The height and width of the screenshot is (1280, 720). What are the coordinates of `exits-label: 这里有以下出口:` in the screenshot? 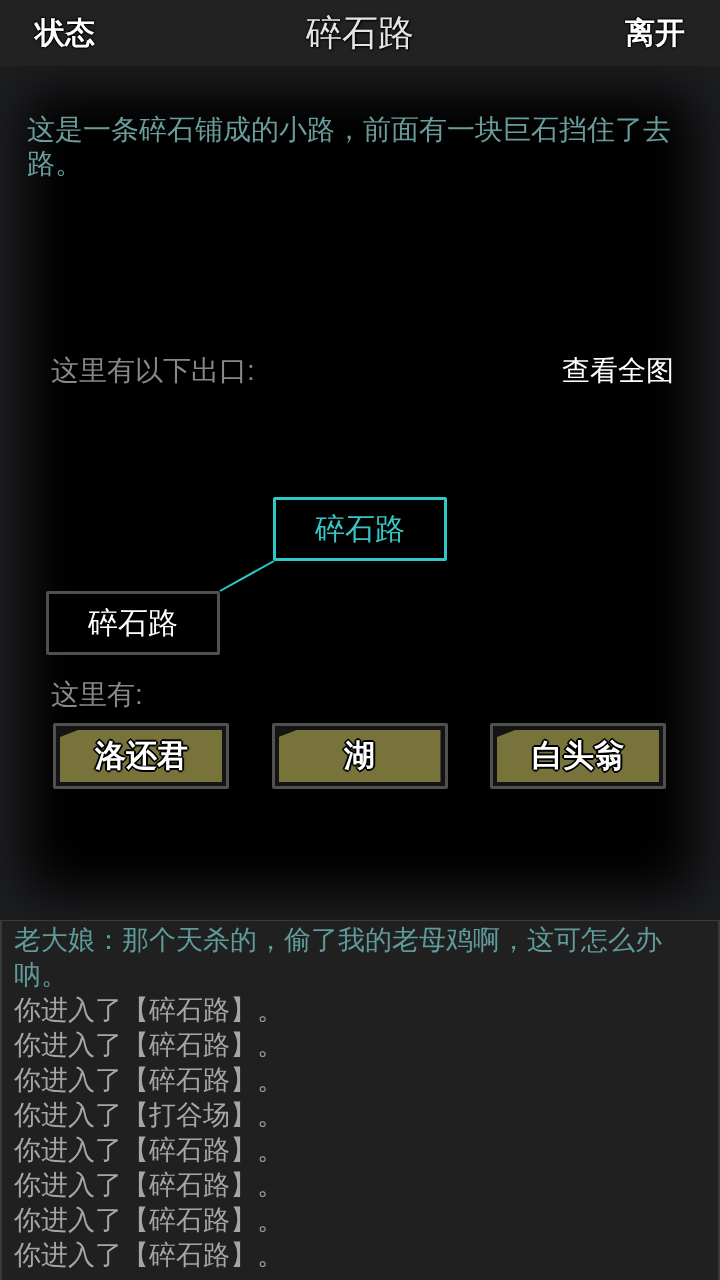 It's located at (153, 371).